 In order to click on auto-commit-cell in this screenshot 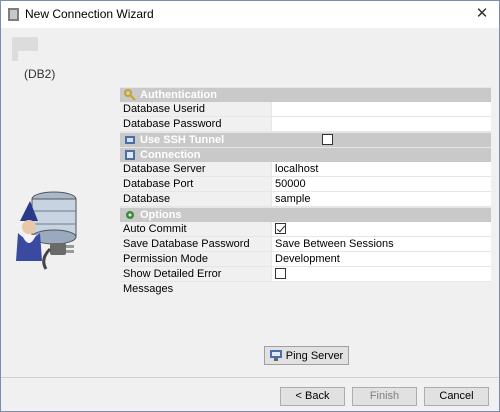, I will do `click(381, 229)`.